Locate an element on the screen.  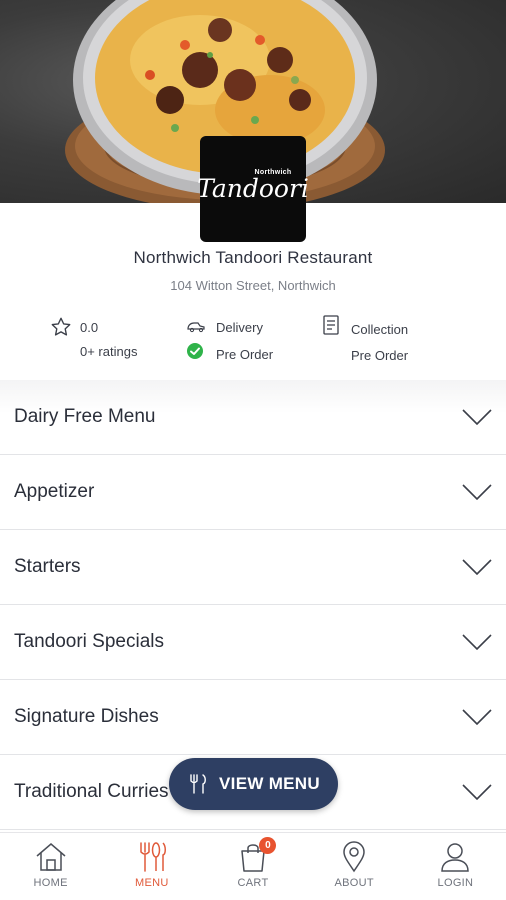
bottom-nav: HOME MENU 0 CART ABOUT LOGIN is located at coordinates (253, 866).